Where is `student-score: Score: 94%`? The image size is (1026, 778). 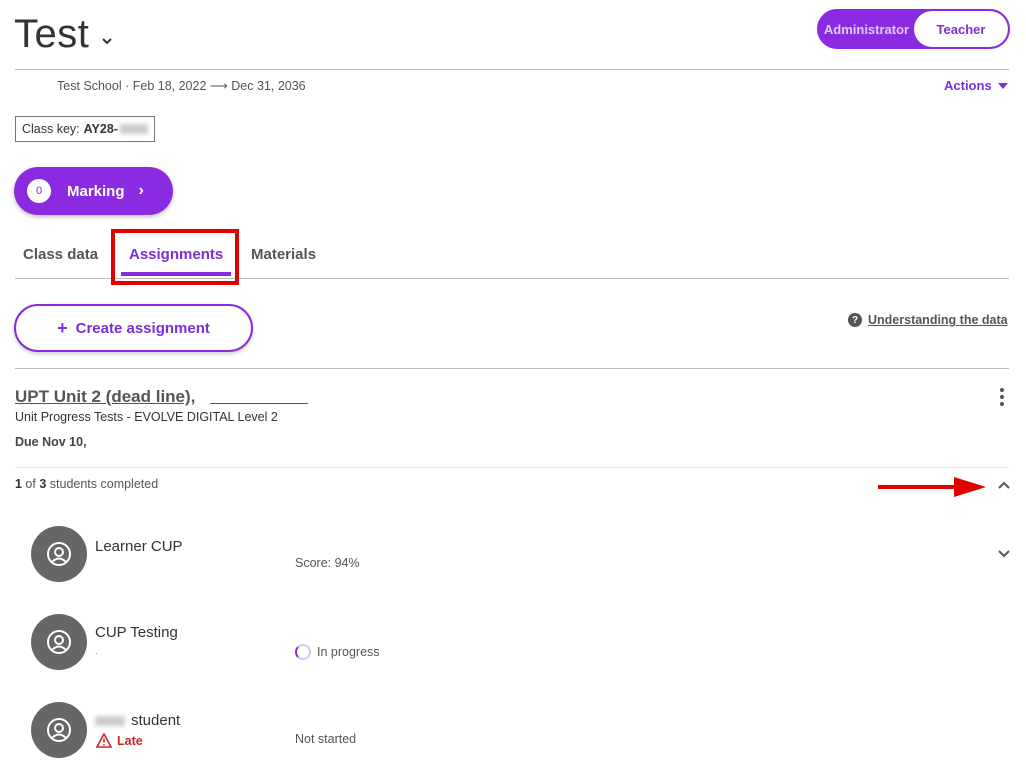 student-score: Score: 94% is located at coordinates (327, 563).